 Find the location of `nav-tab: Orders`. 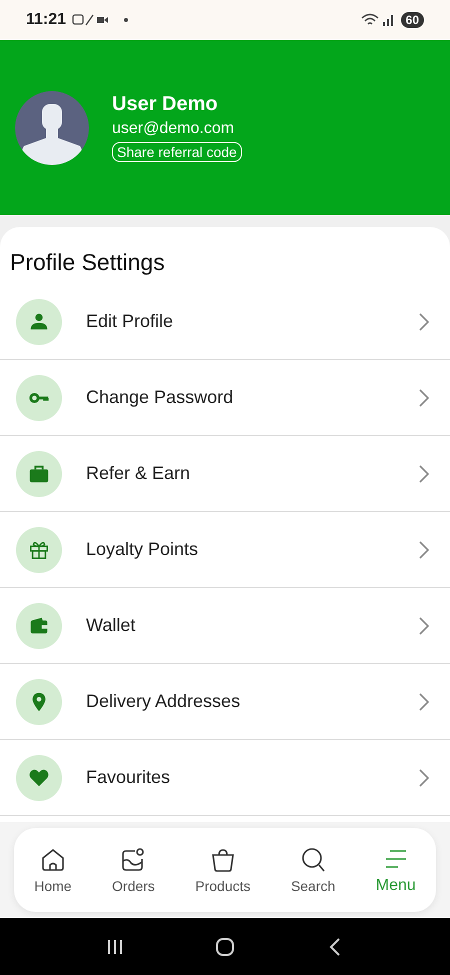

nav-tab: Orders is located at coordinates (133, 870).